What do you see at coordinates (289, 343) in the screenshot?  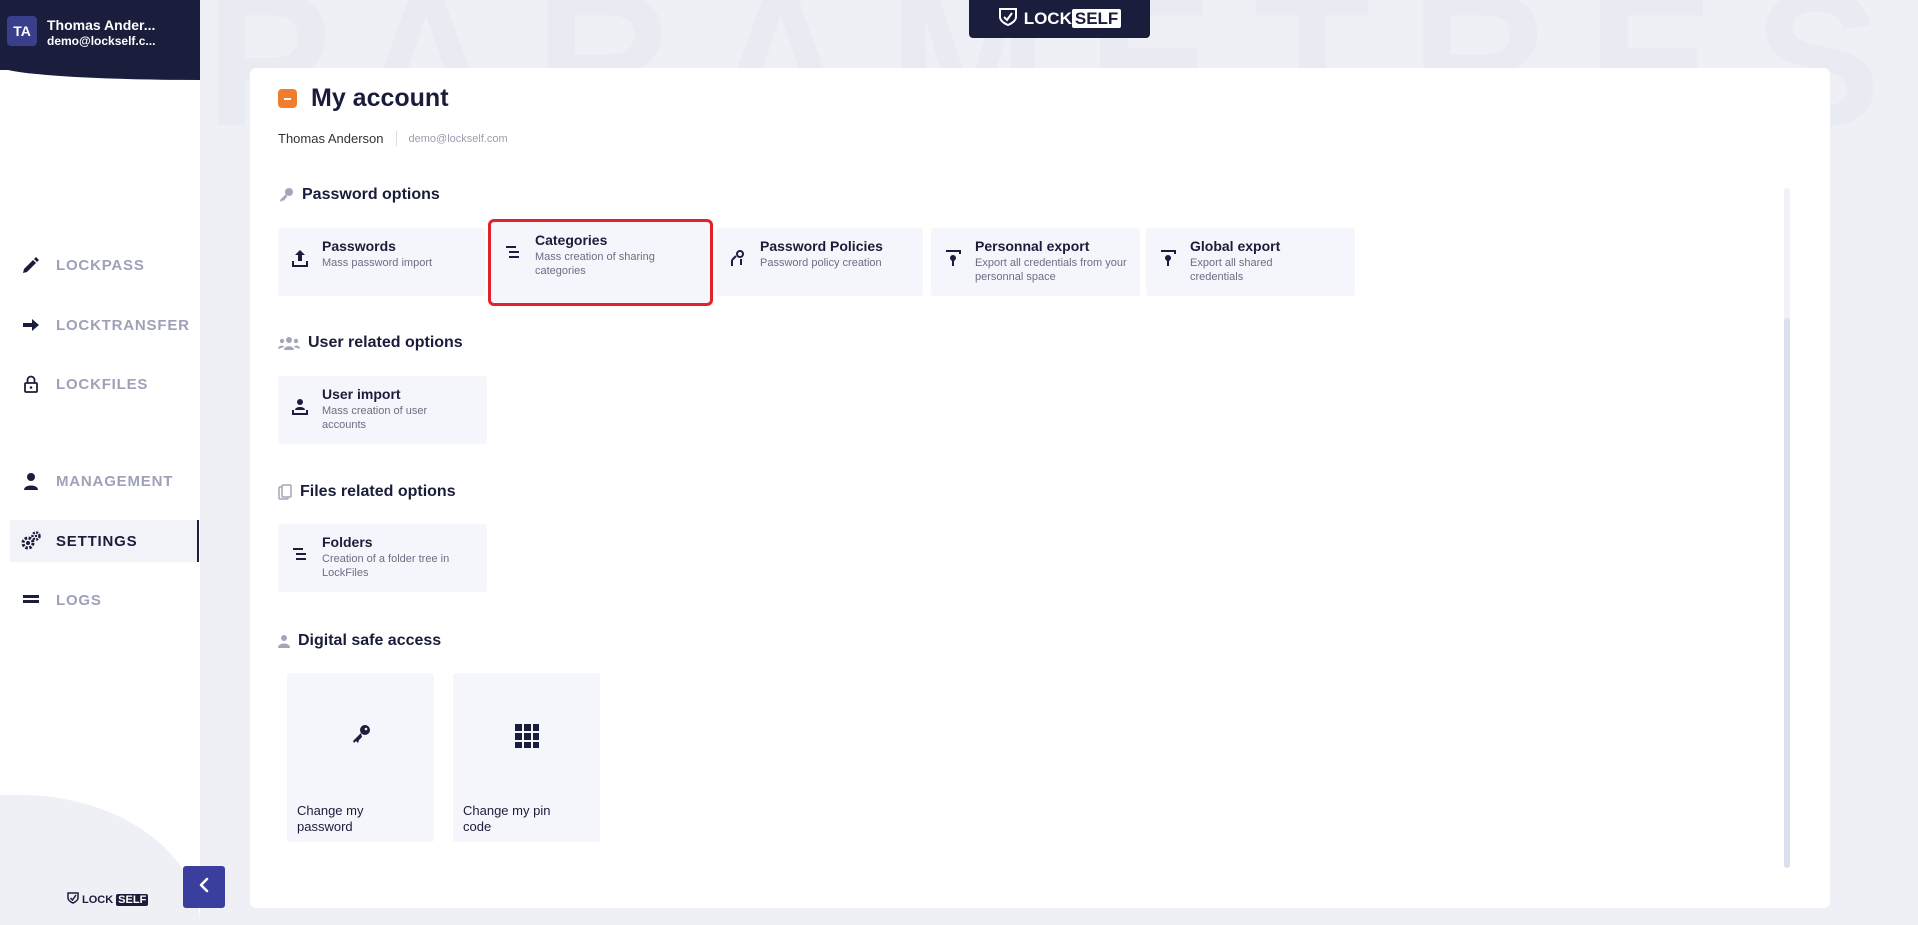 I see `users-icon` at bounding box center [289, 343].